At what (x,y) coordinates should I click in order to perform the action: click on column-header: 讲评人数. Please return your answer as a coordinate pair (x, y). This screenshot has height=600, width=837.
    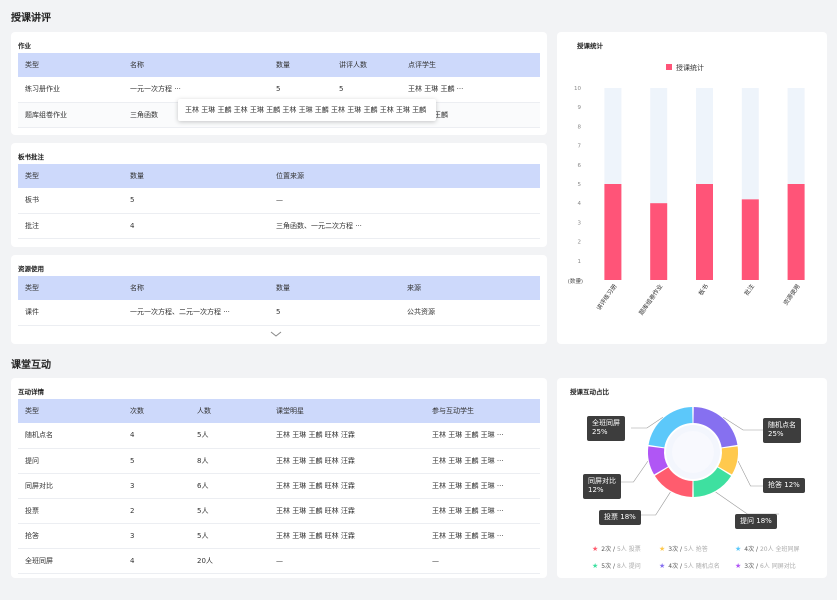
    Looking at the image, I should click on (366, 65).